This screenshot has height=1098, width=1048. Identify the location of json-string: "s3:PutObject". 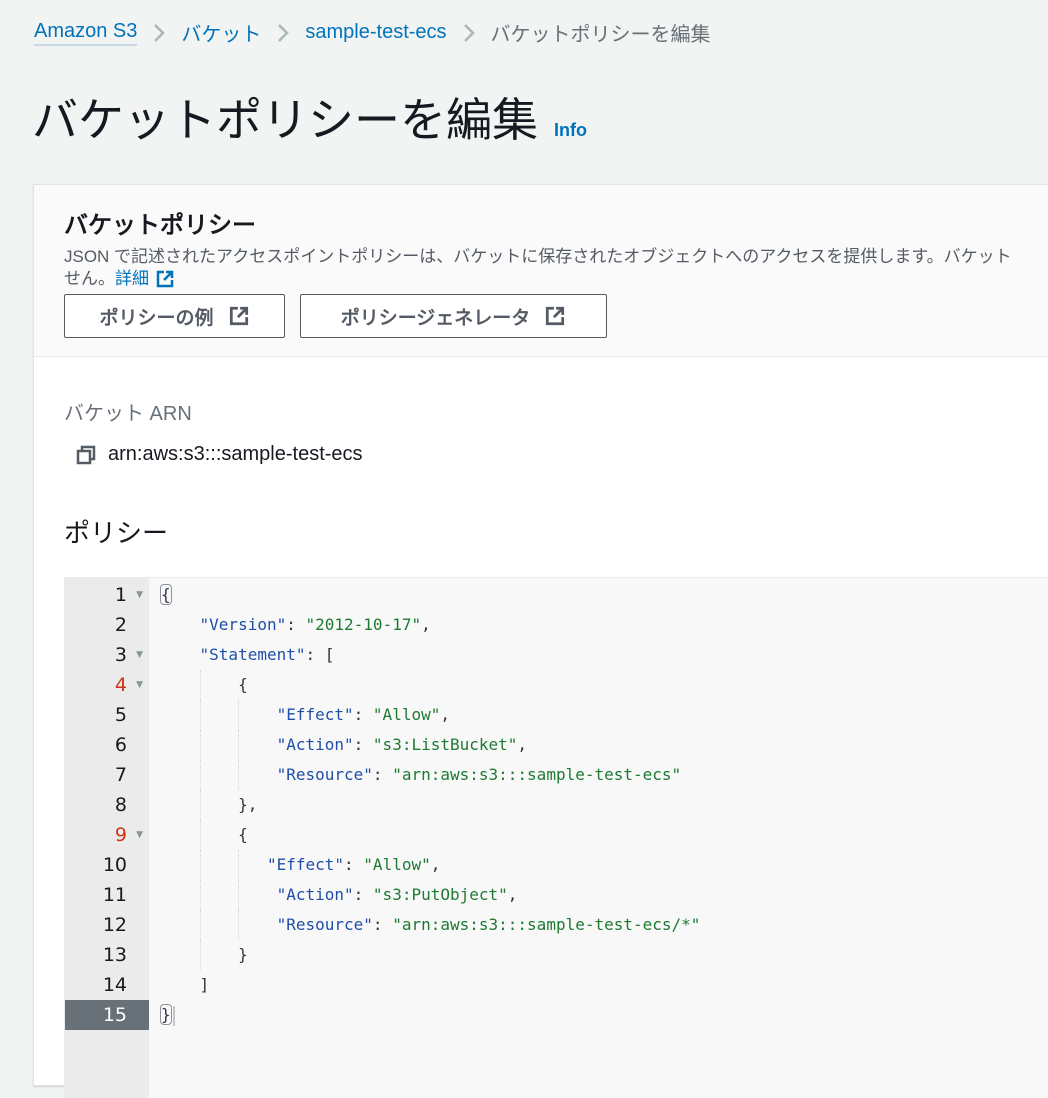
(440, 894).